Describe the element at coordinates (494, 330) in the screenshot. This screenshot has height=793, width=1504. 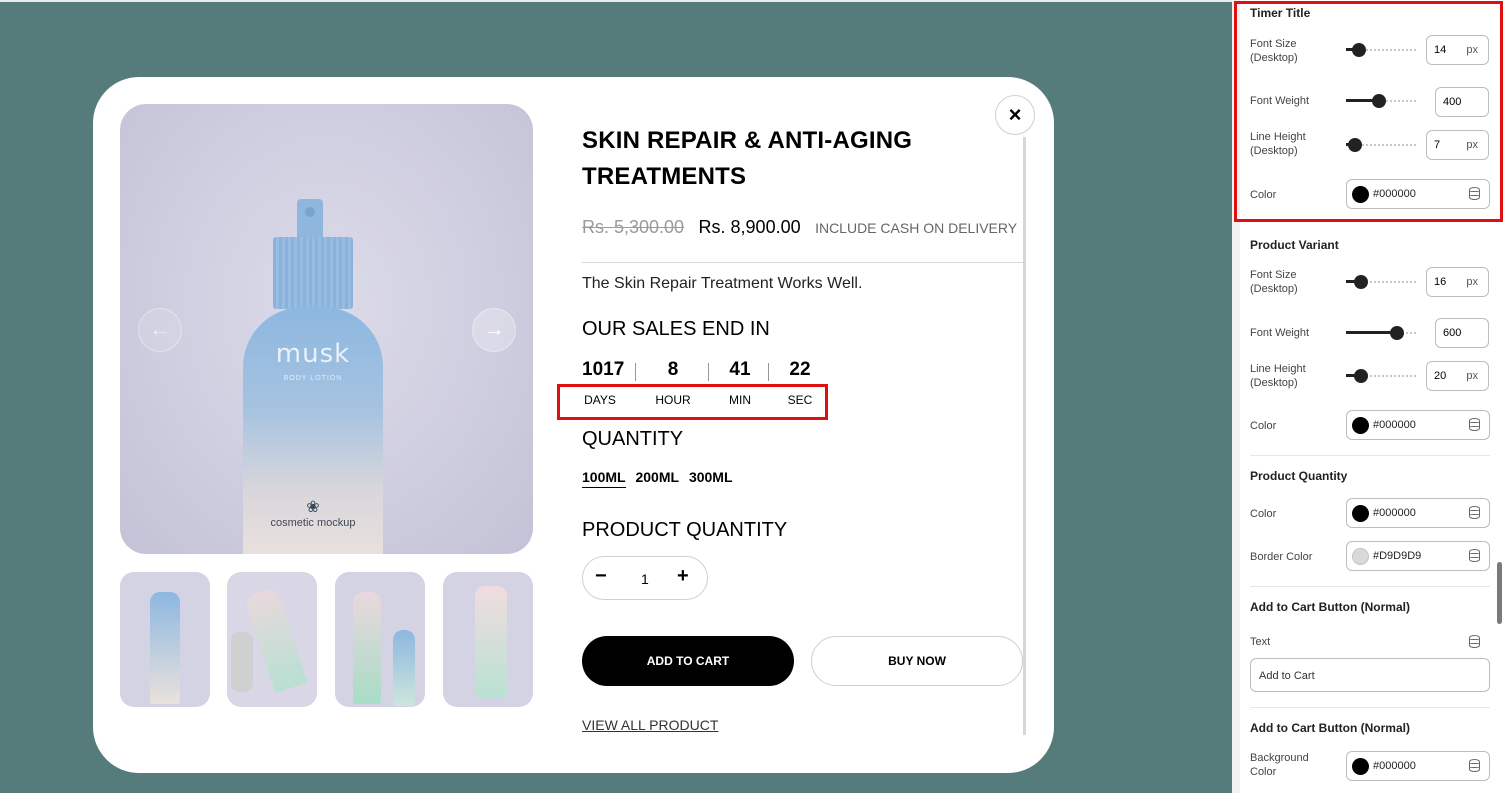
I see `next-image-button: →` at that location.